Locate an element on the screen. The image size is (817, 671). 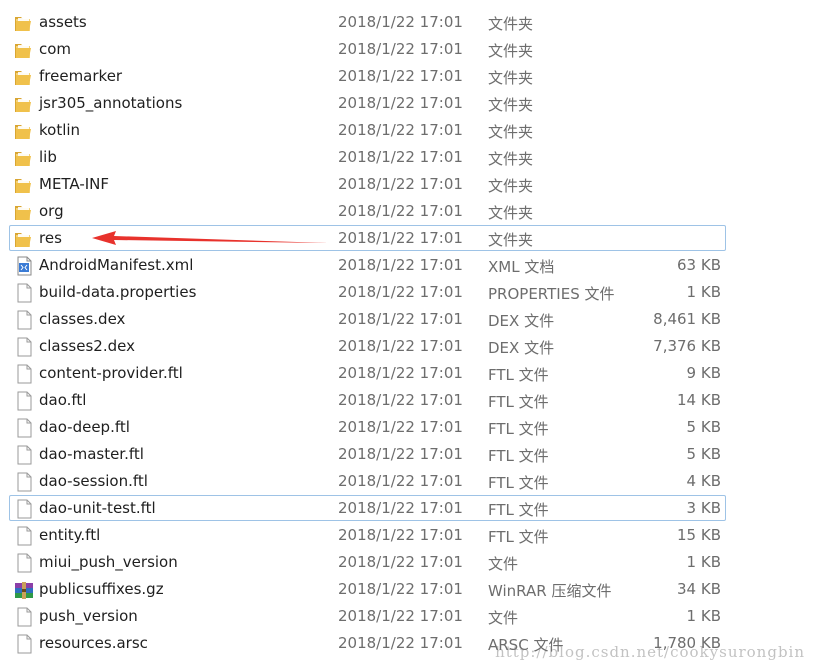
file-name: dao-unit-test.ftl is located at coordinates (97, 508).